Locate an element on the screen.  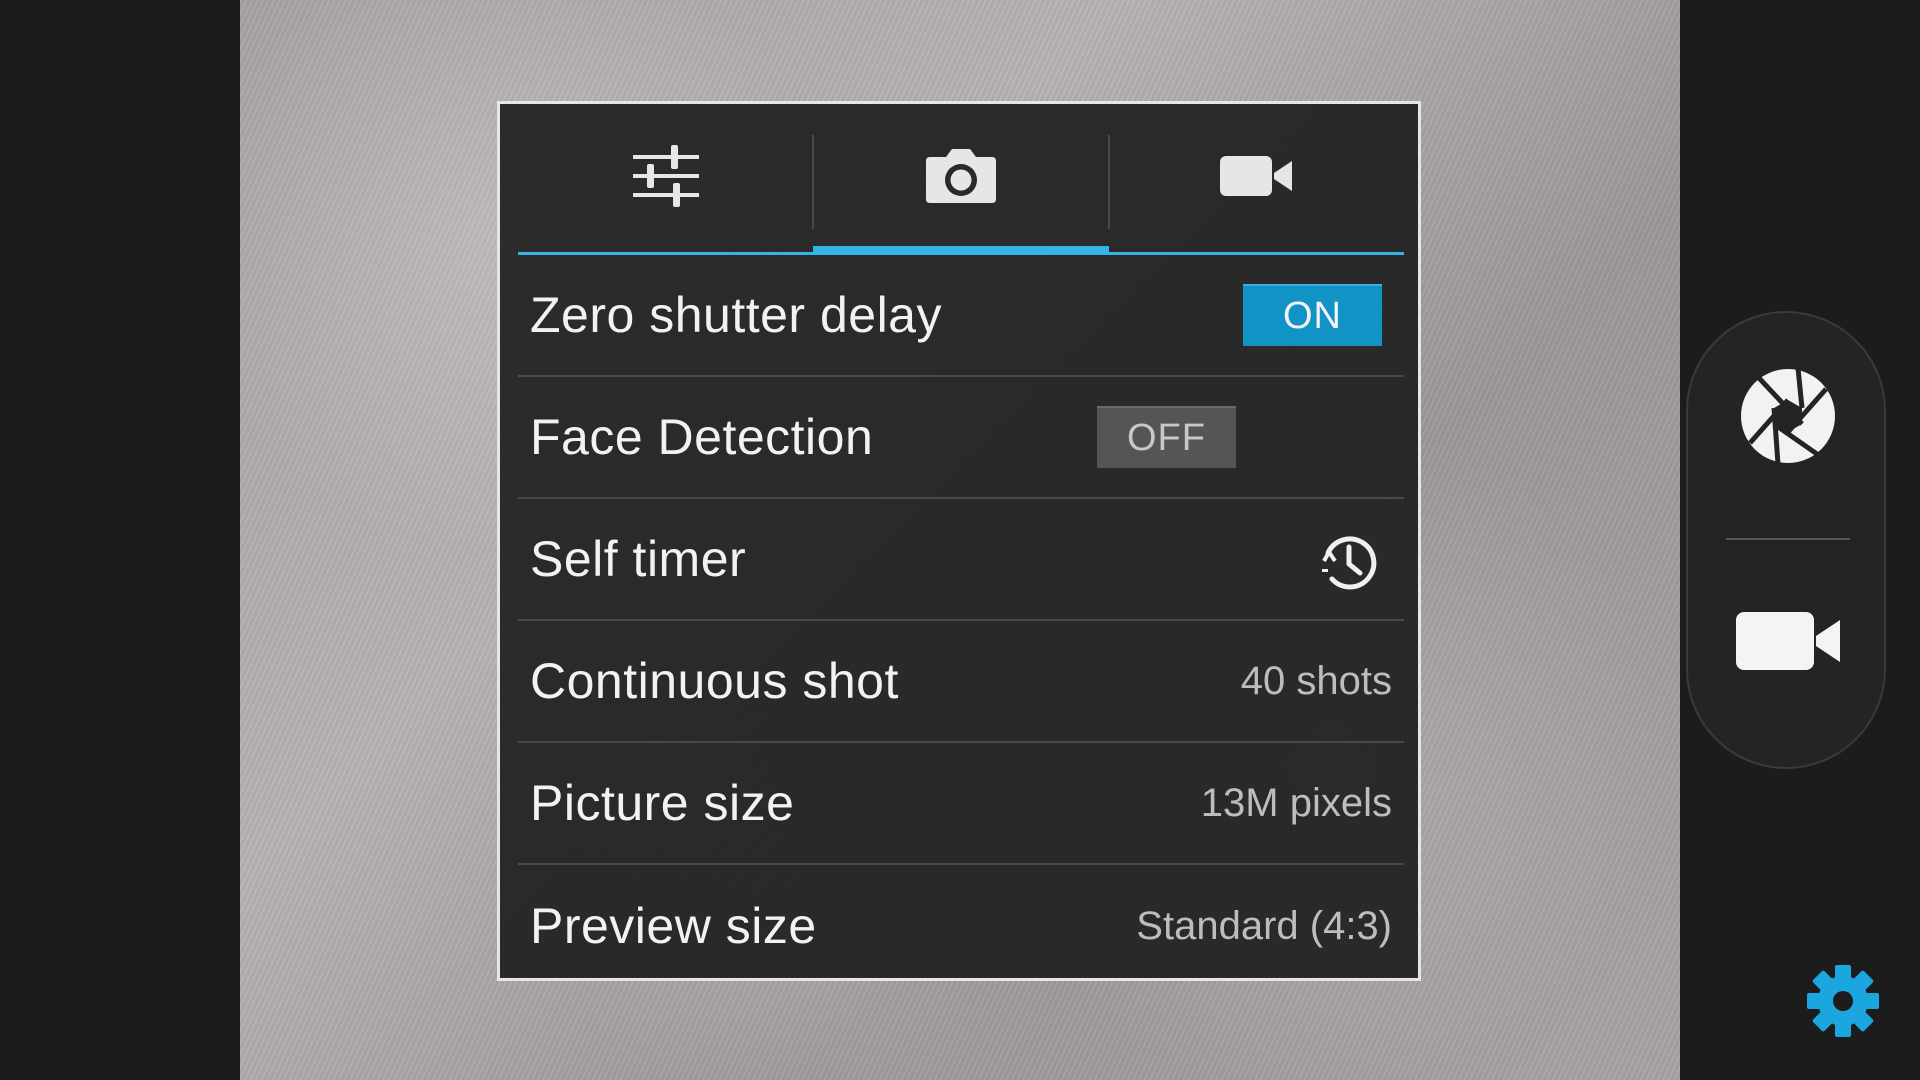
sliders-icon is located at coordinates (666, 178).